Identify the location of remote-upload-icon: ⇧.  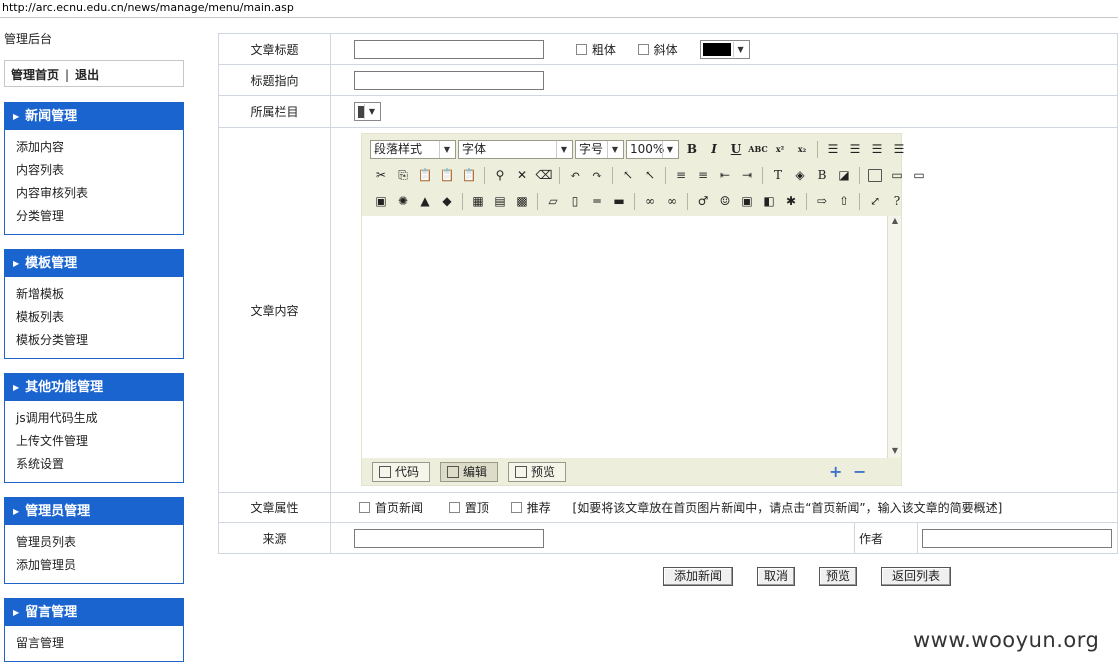
(844, 201).